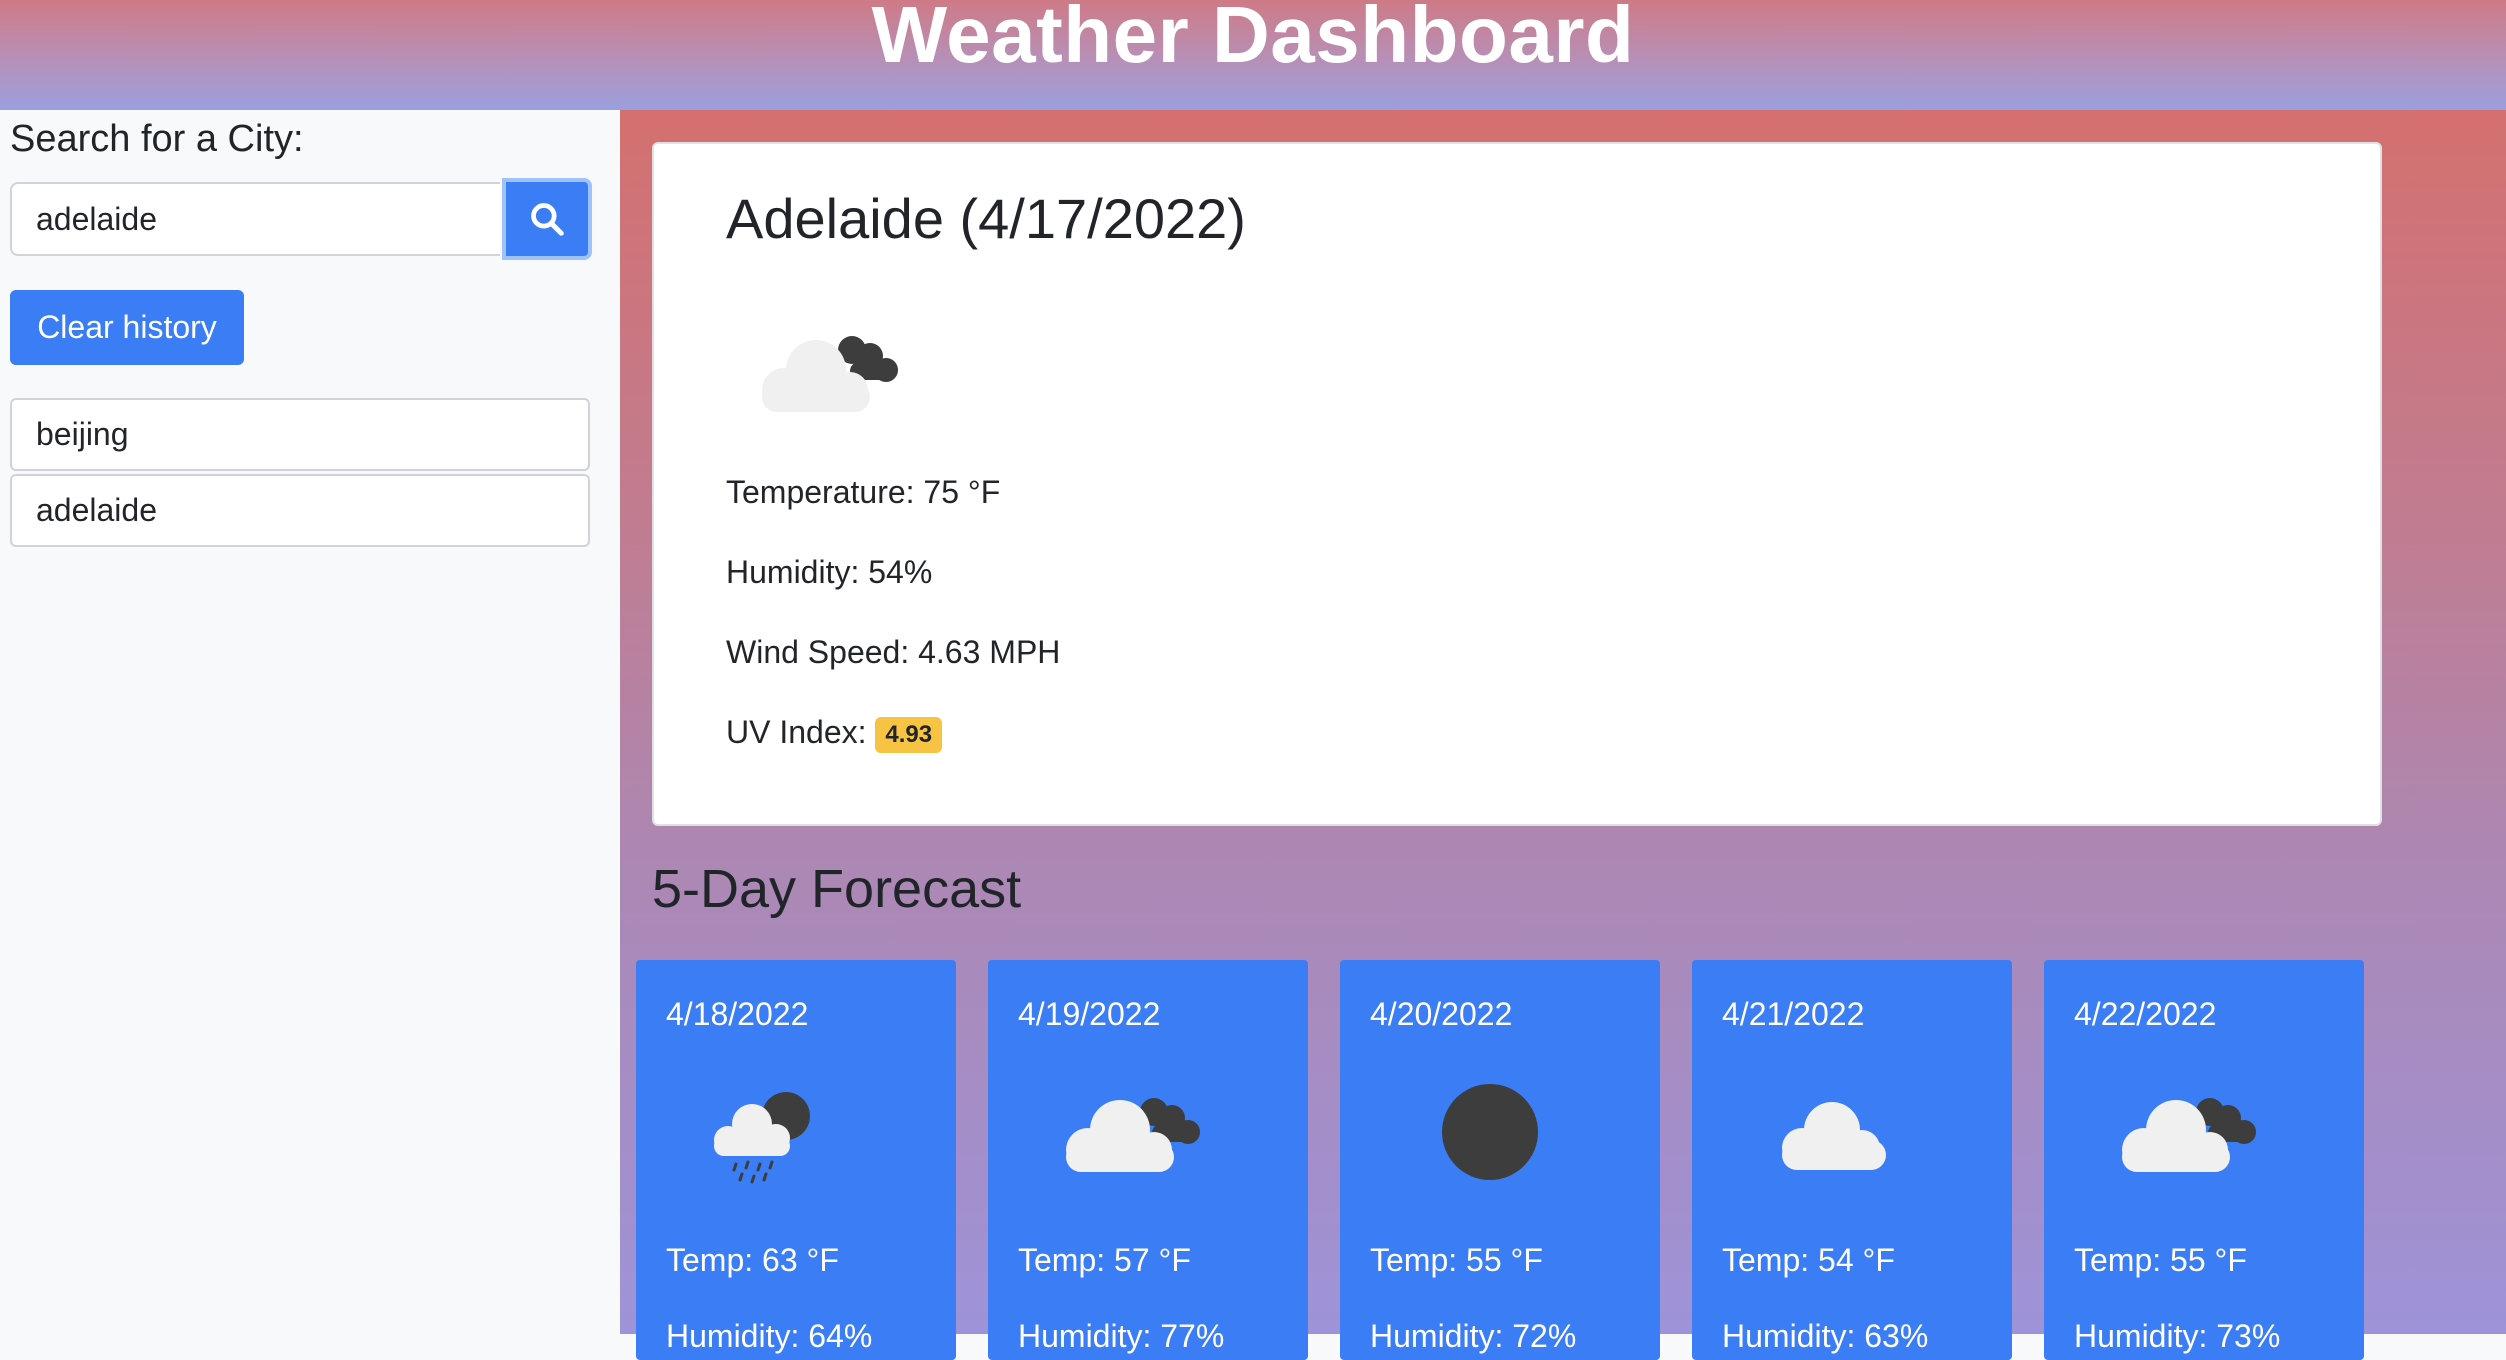 The image size is (2506, 1360). I want to click on forecast-card: 4/20/2022 Temp: 55 °F Humidity: 72%, so click(1500, 1160).